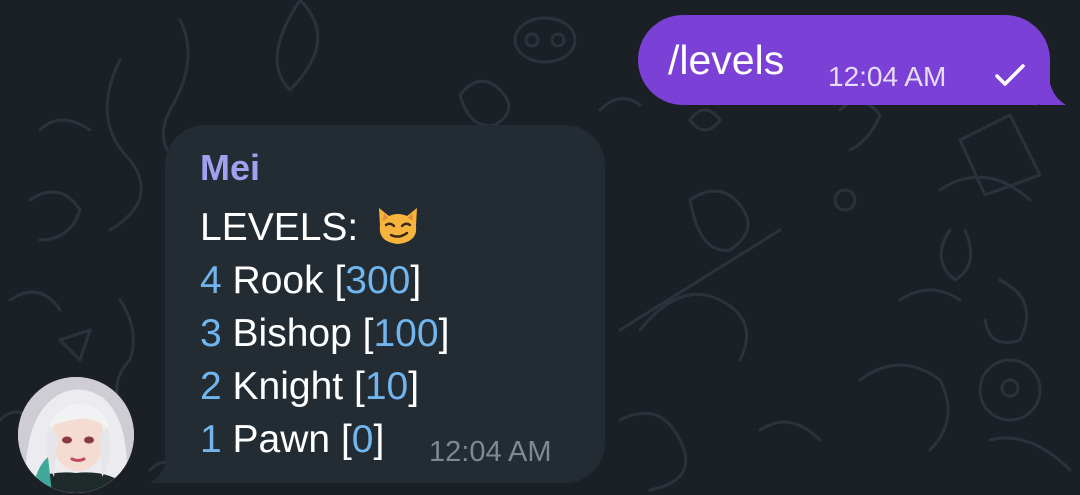  Describe the element at coordinates (310, 386) in the screenshot. I see `level-row: 2 Knight [10]` at that location.